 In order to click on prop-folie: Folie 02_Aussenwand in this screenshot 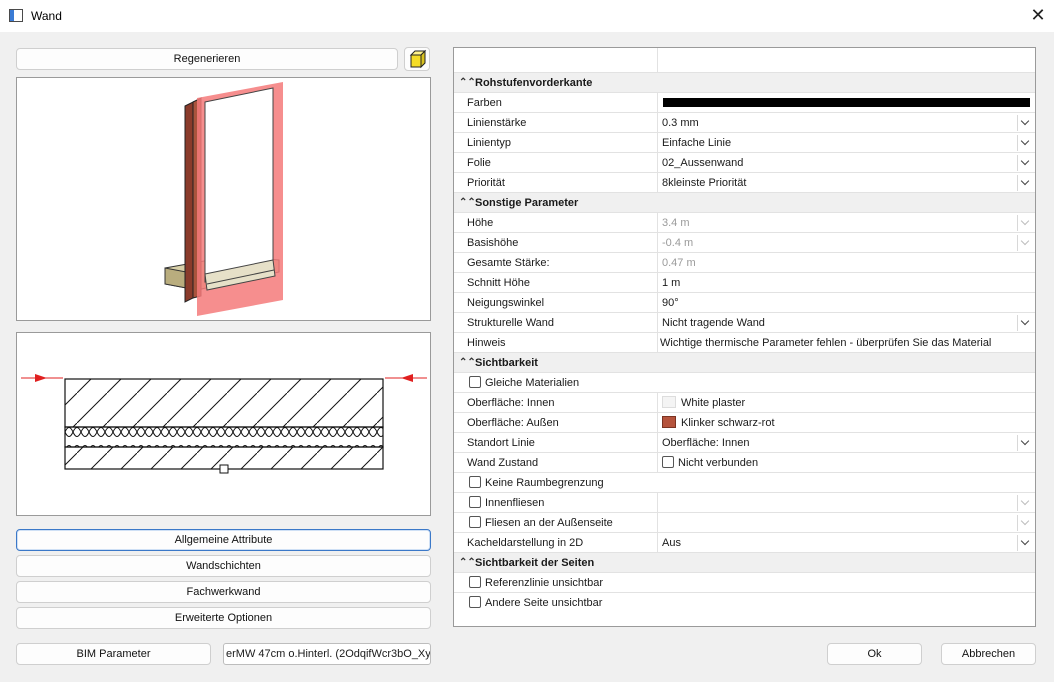, I will do `click(744, 163)`.